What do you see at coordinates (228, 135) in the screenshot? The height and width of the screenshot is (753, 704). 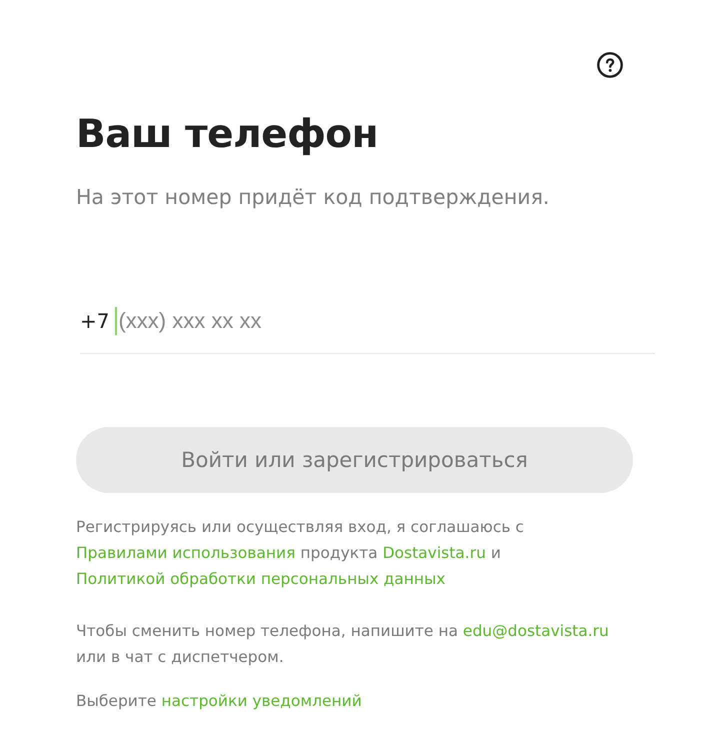 I see `page-title: Ваш телефон` at bounding box center [228, 135].